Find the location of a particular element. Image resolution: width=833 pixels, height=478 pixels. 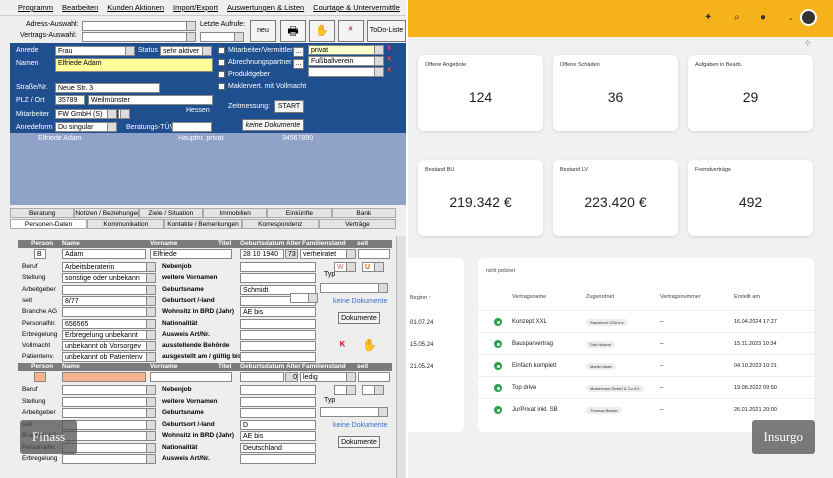

handshake-icon-2: ✋ is located at coordinates (369, 345).